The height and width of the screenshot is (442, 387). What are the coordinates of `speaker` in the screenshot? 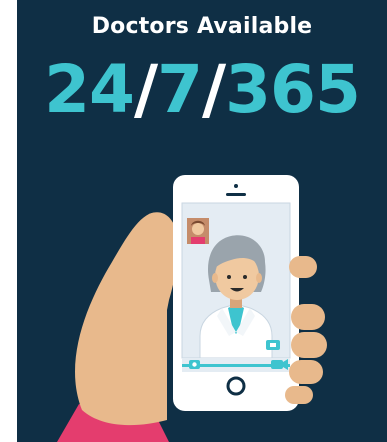 It's located at (236, 194).